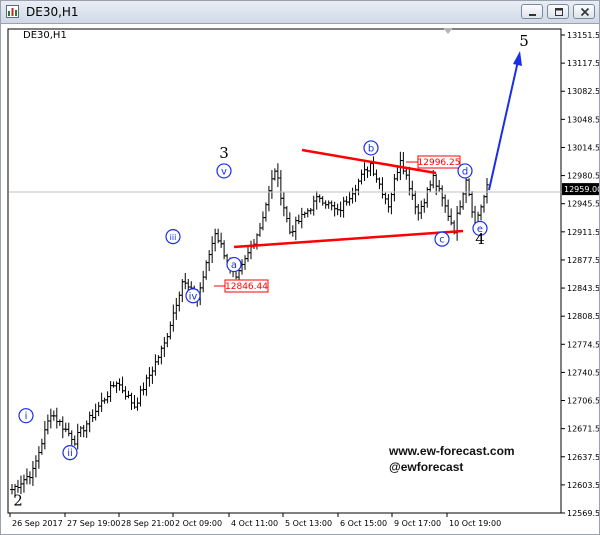  What do you see at coordinates (308, 523) in the screenshot?
I see `x-tick-label: 5 Oct 13:00` at bounding box center [308, 523].